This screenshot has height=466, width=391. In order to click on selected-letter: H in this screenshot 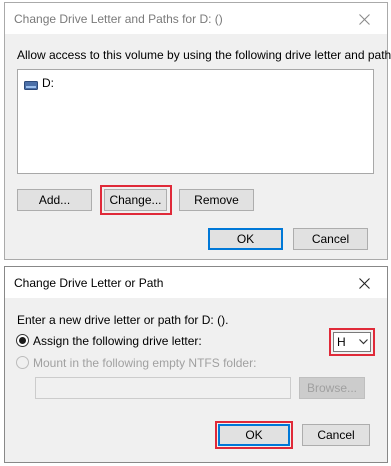, I will do `click(341, 342)`.